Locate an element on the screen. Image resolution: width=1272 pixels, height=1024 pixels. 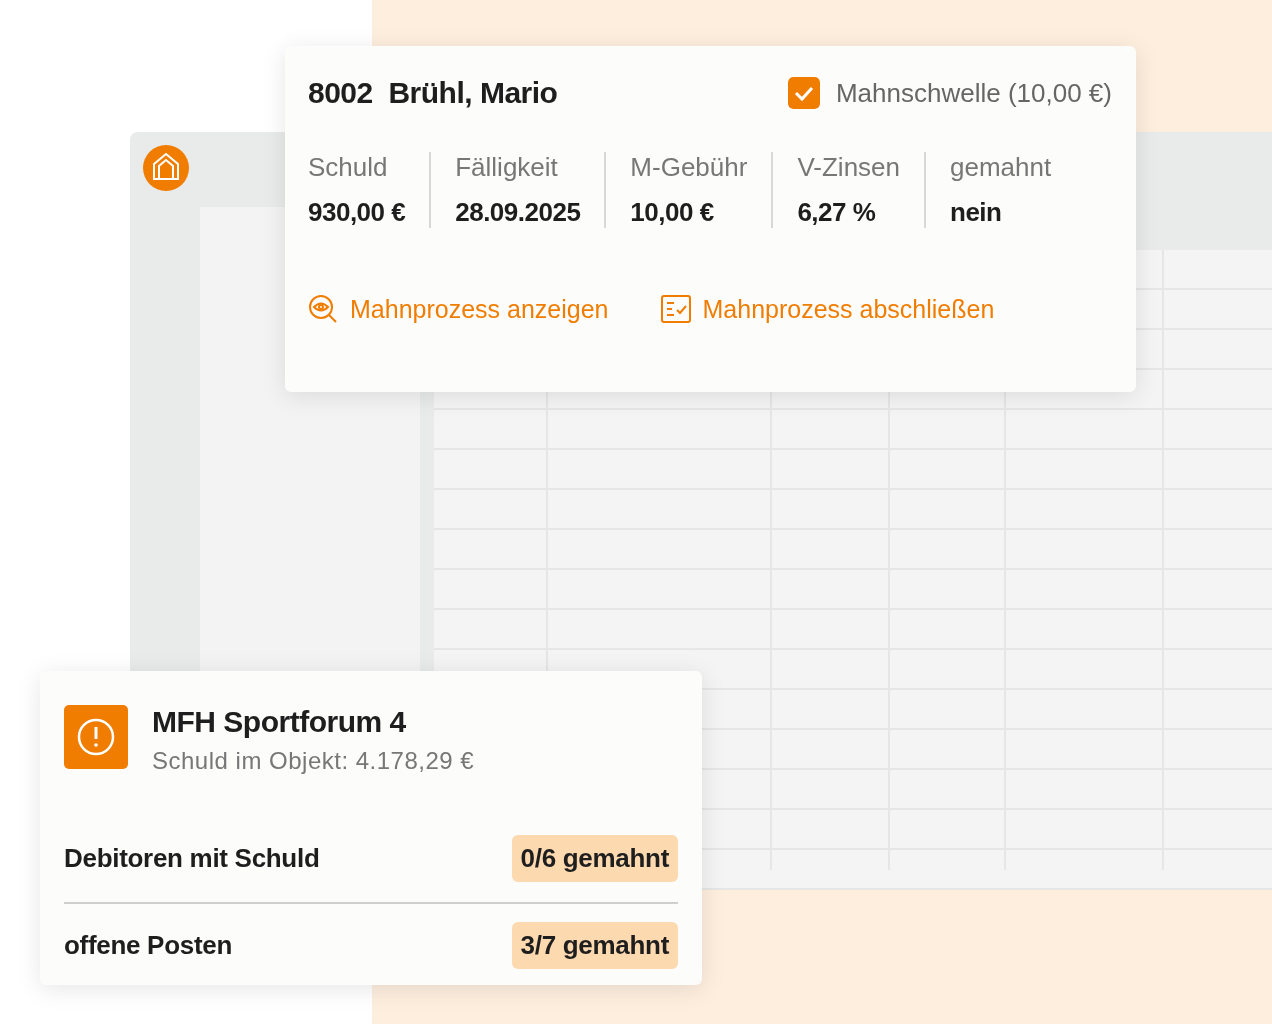
threshold-checkbox is located at coordinates (803, 93).